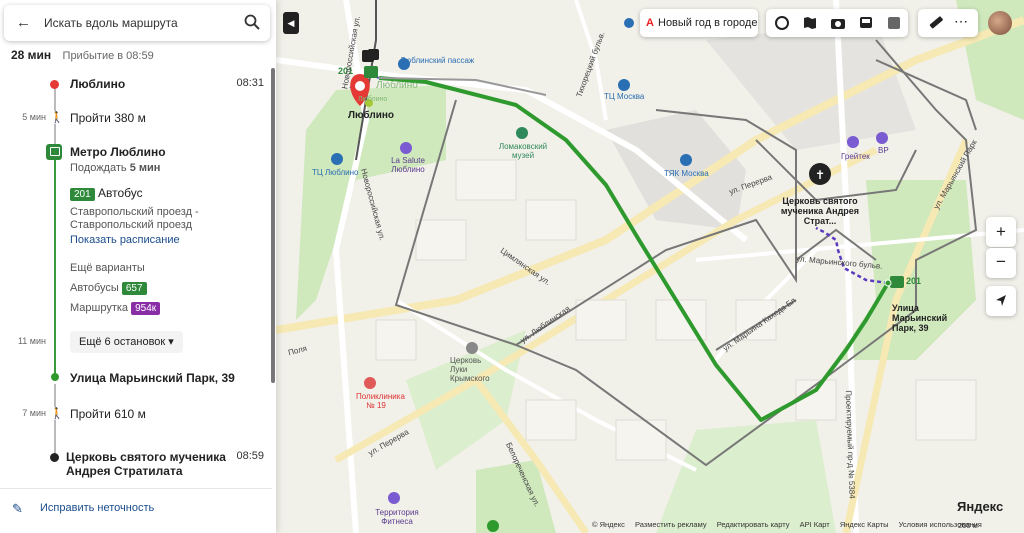 The height and width of the screenshot is (533, 1024). I want to click on start-dot, so click(54, 84).